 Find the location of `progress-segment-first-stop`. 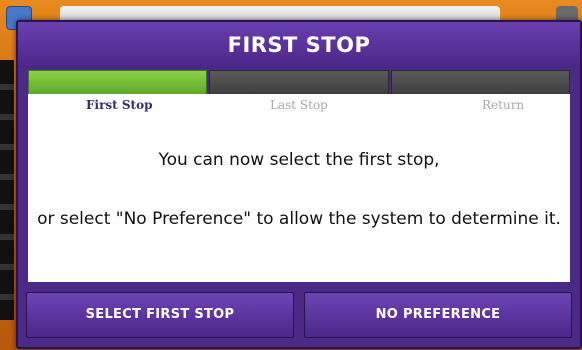

progress-segment-first-stop is located at coordinates (118, 83).